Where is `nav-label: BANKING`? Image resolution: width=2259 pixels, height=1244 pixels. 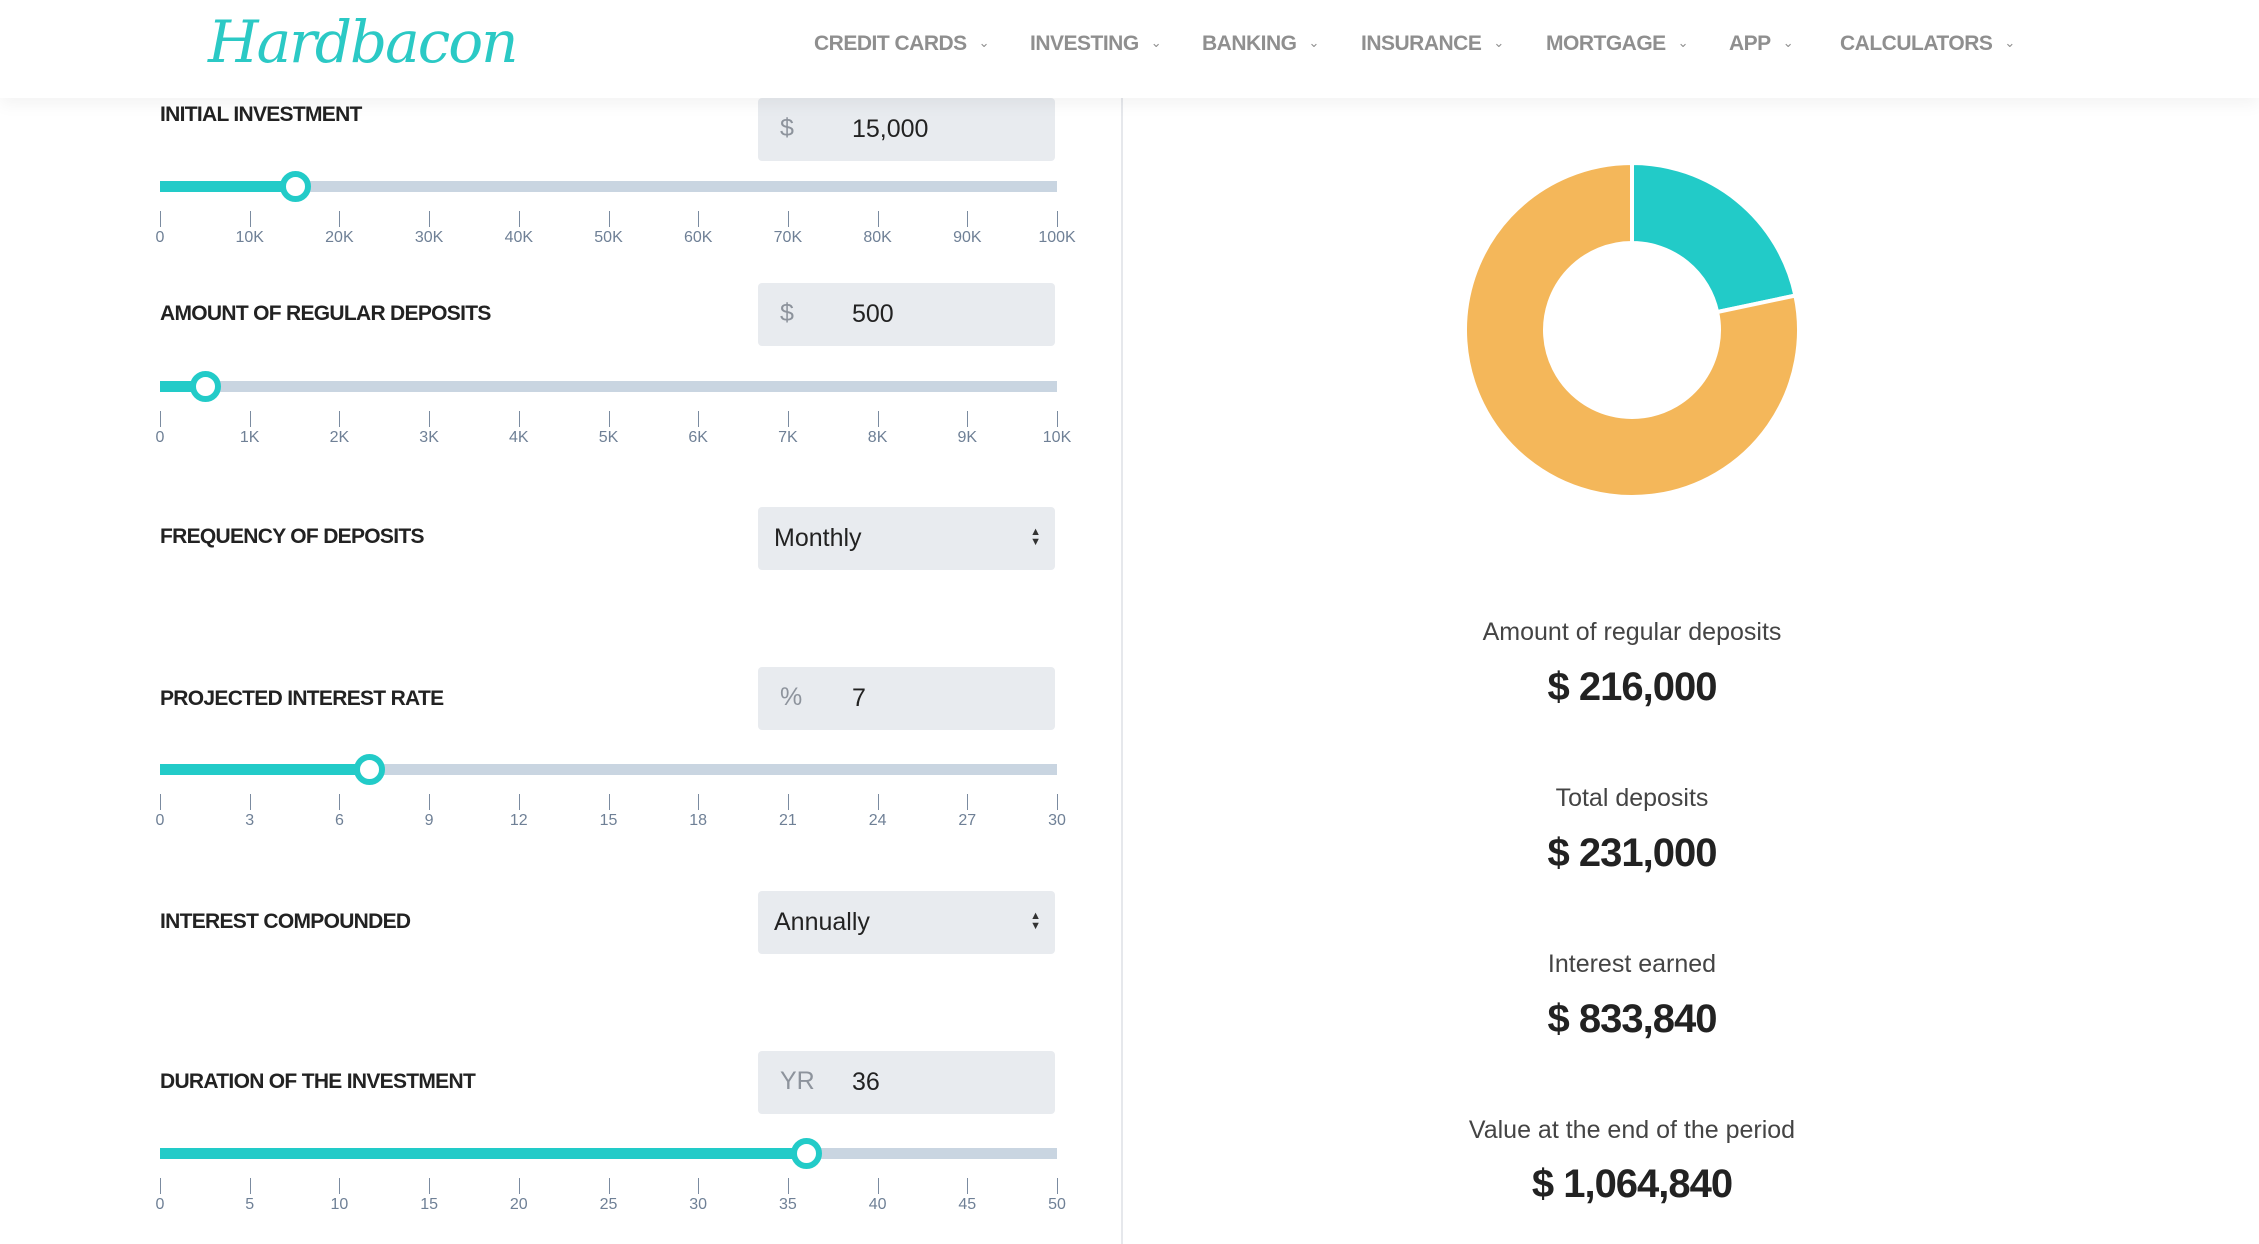 nav-label: BANKING is located at coordinates (1249, 43).